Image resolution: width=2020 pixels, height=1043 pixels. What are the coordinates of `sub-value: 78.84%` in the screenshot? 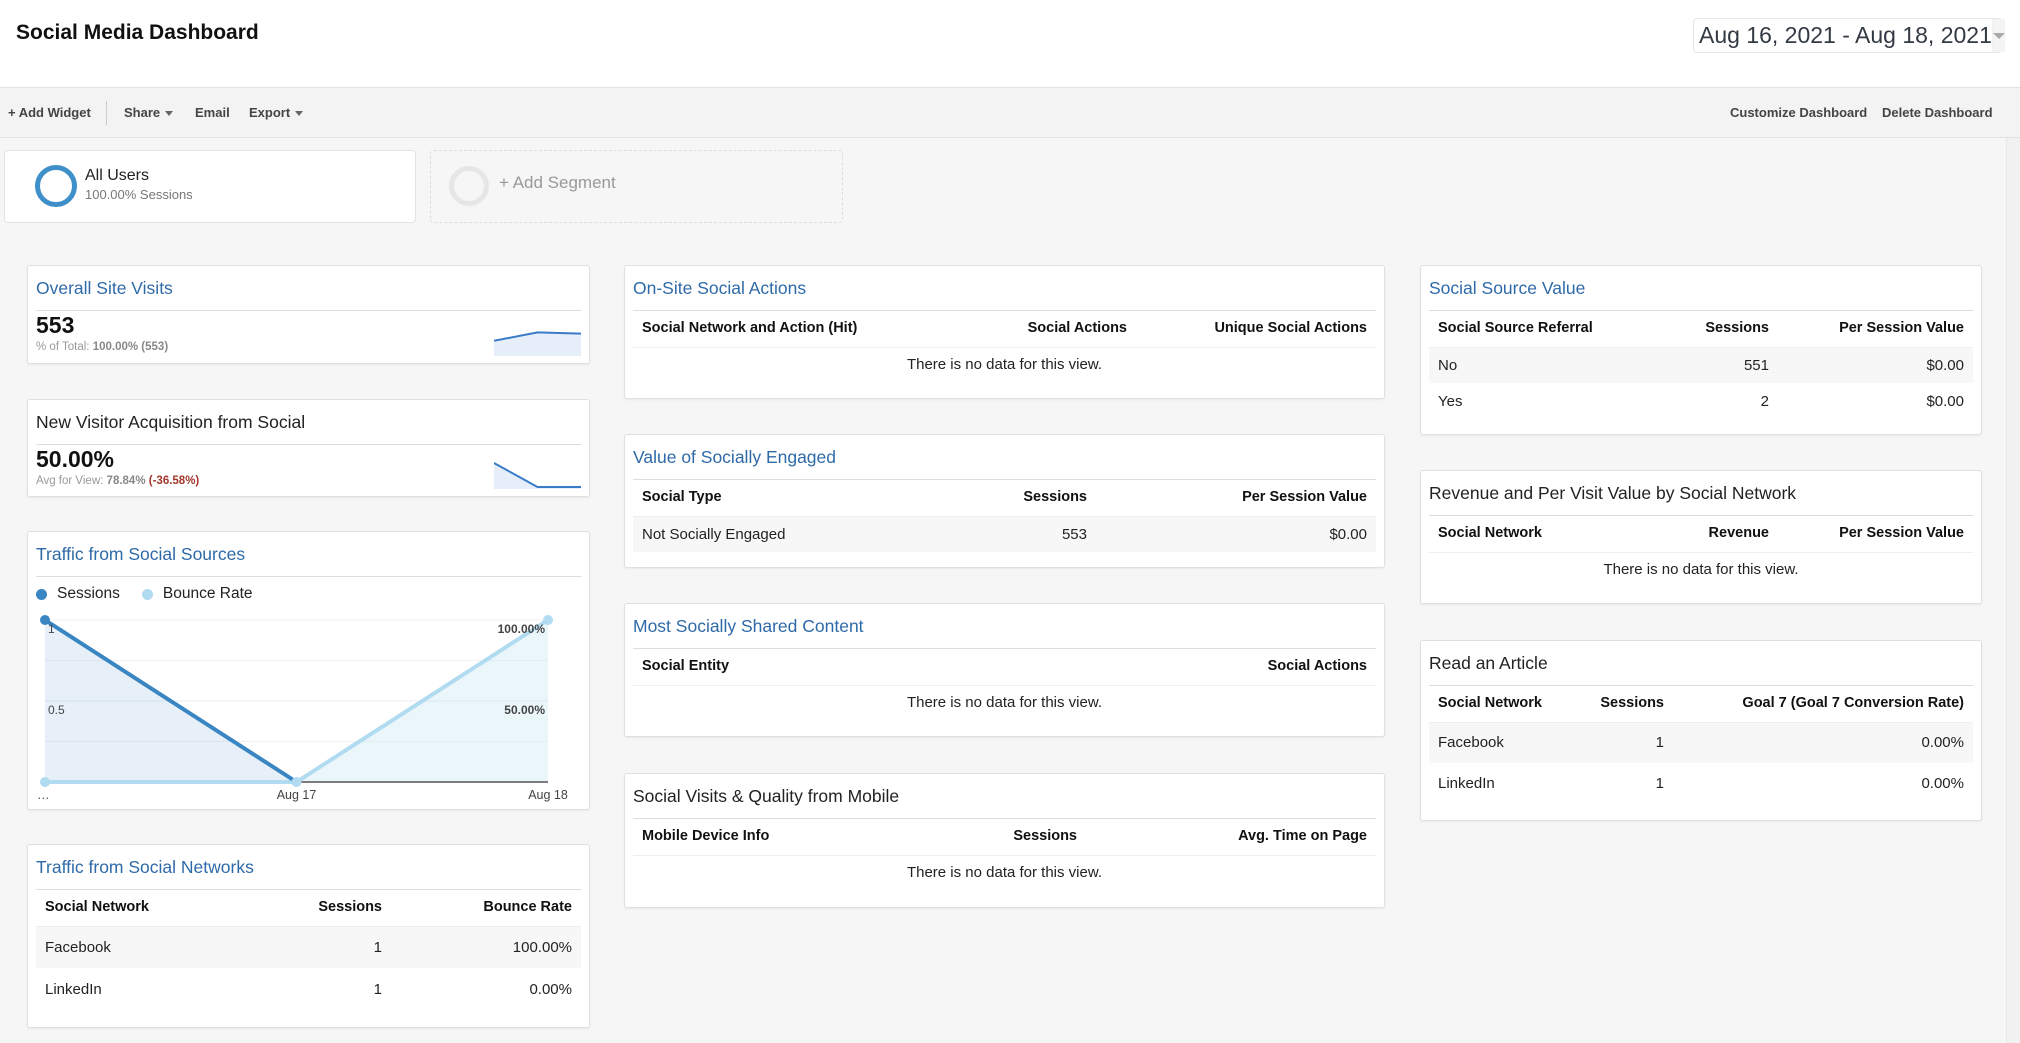 It's located at (126, 481).